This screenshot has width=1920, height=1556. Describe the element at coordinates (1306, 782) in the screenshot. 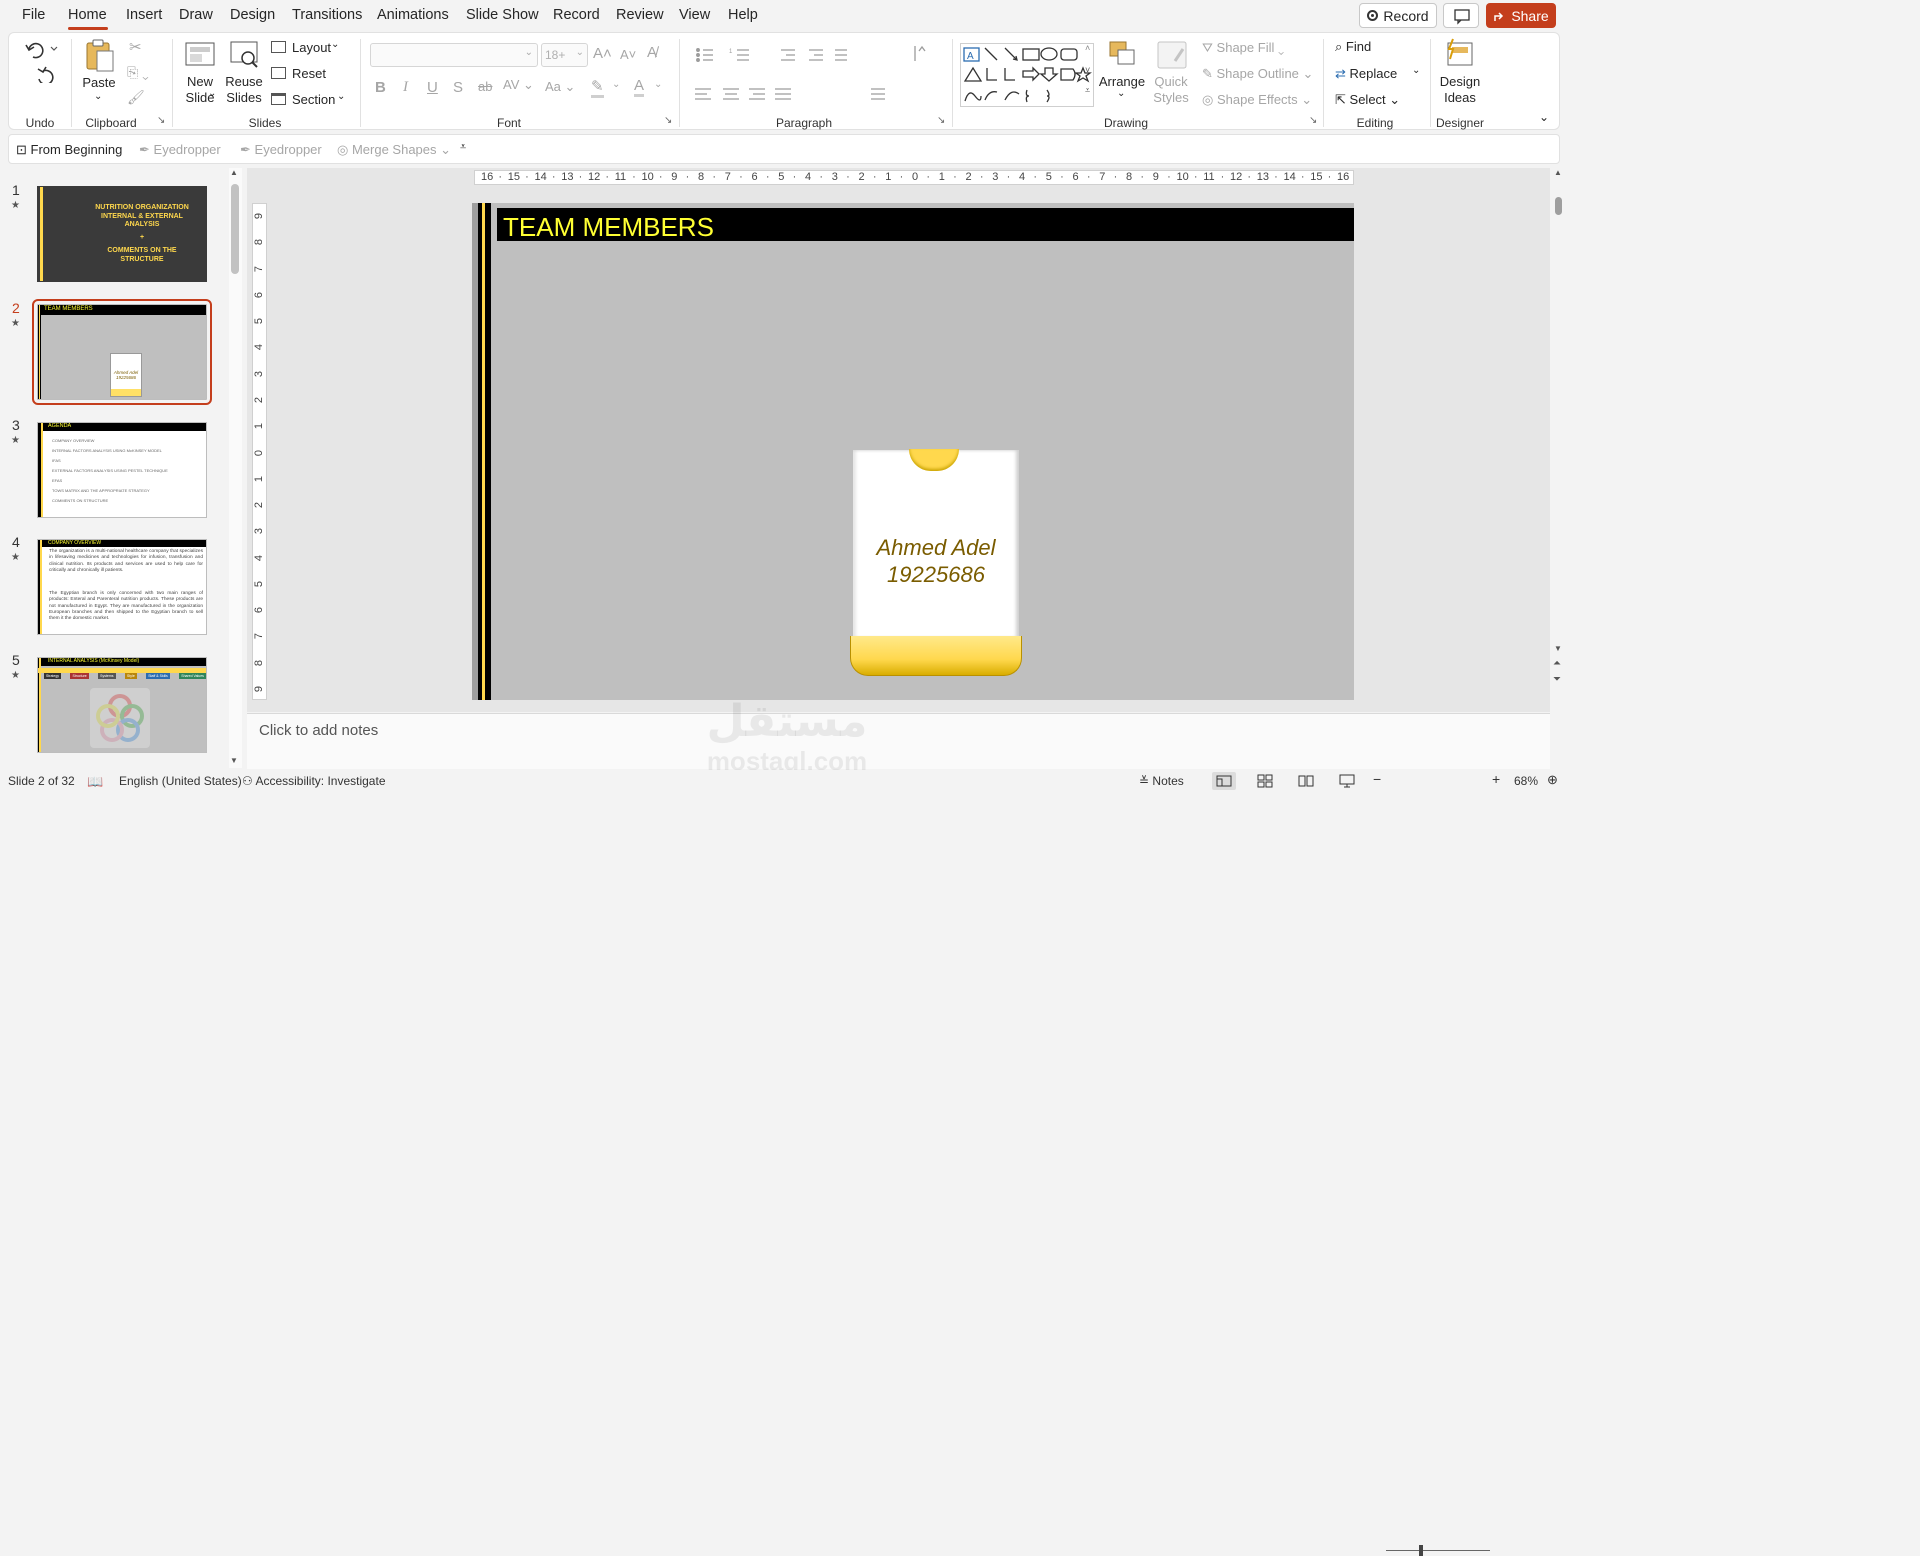

I see `reading-view-button` at that location.